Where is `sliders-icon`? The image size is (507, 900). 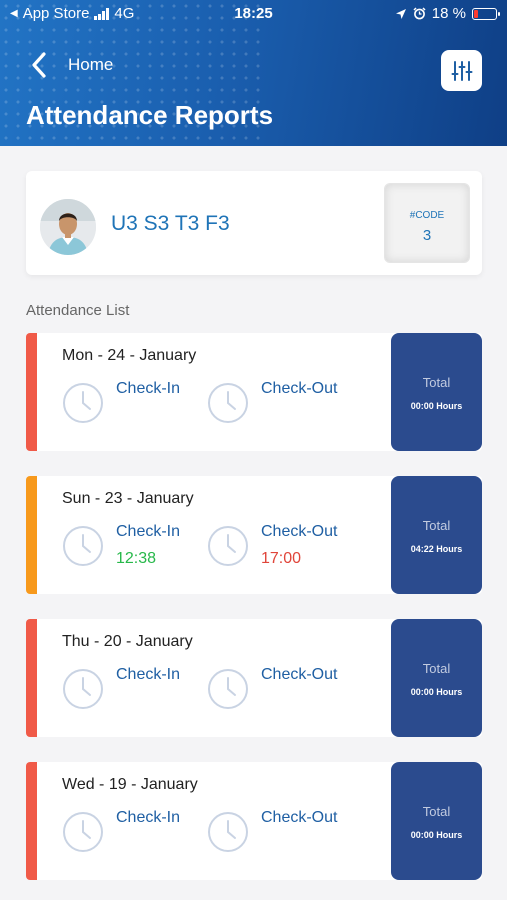
sliders-icon is located at coordinates (461, 70).